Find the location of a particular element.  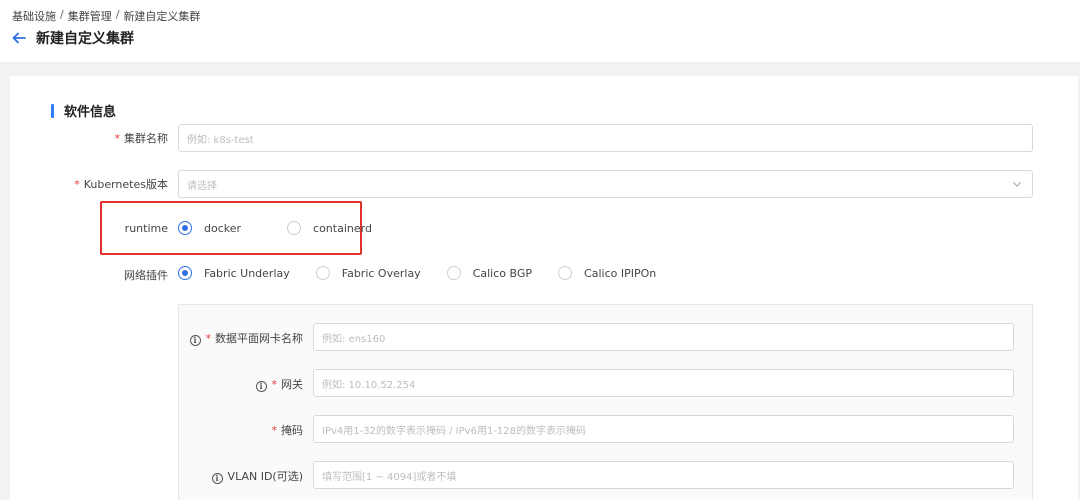

runtime-option-containerd: containerd is located at coordinates (329, 228).